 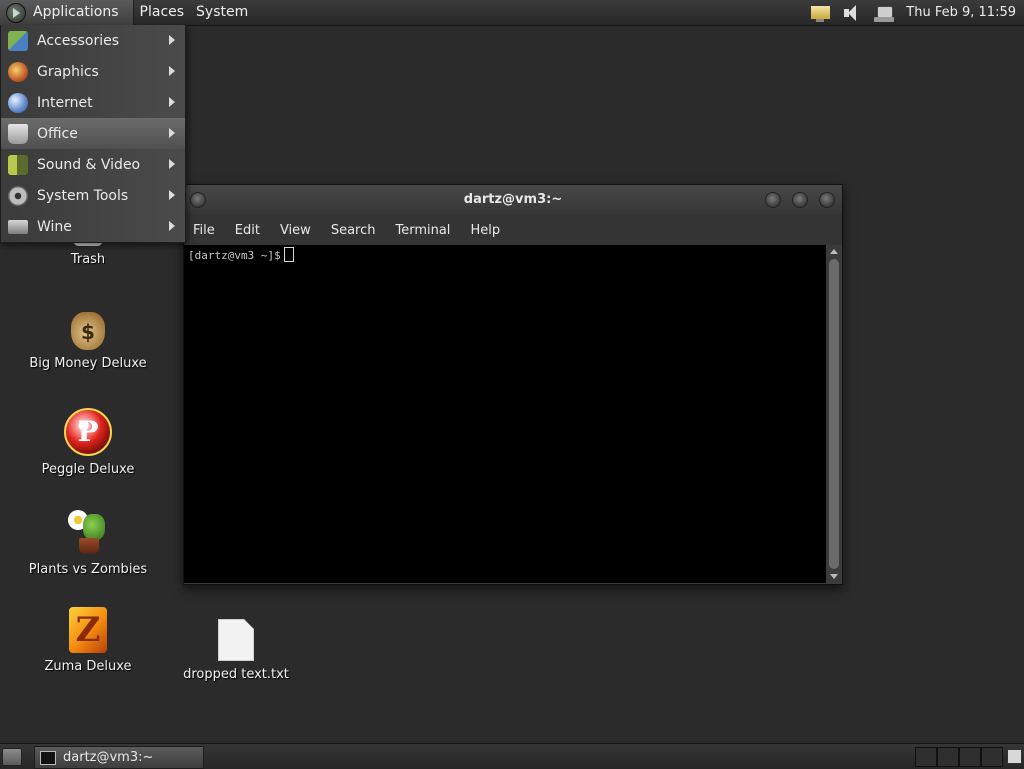 What do you see at coordinates (18, 195) in the screenshot?
I see `gear-icon` at bounding box center [18, 195].